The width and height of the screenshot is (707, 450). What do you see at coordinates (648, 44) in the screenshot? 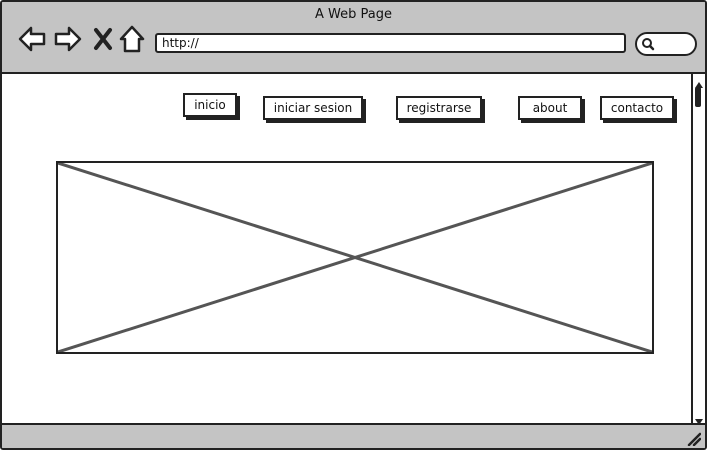
I see `search-icon` at bounding box center [648, 44].